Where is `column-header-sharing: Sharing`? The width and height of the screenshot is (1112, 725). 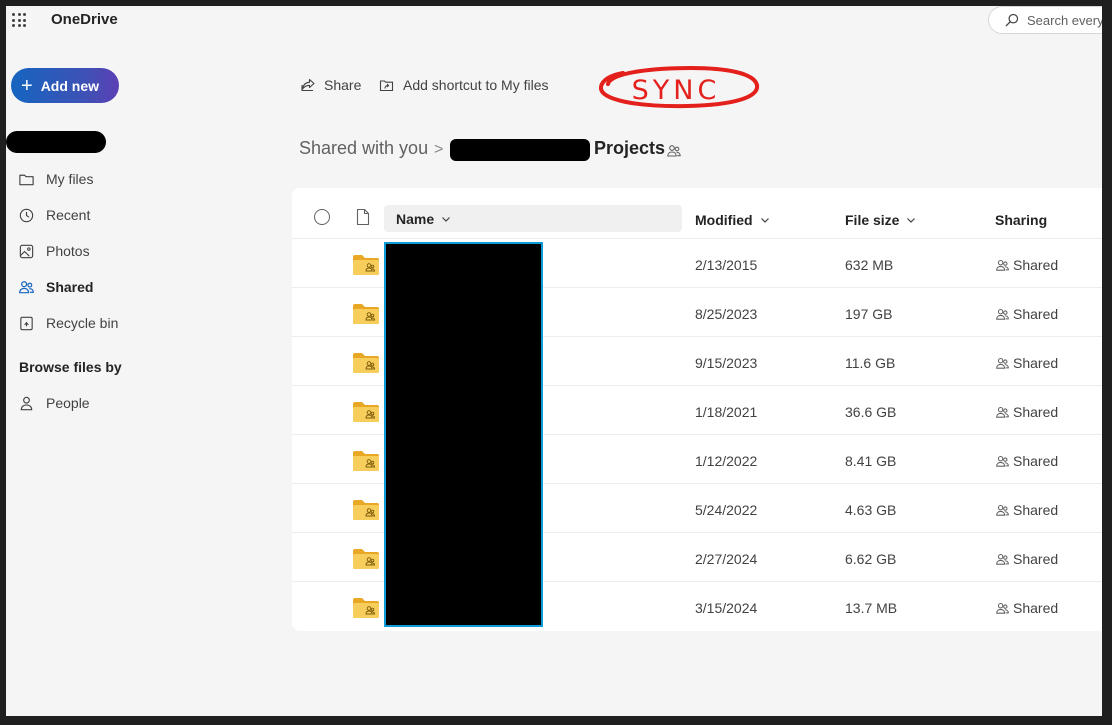 column-header-sharing: Sharing is located at coordinates (1021, 220).